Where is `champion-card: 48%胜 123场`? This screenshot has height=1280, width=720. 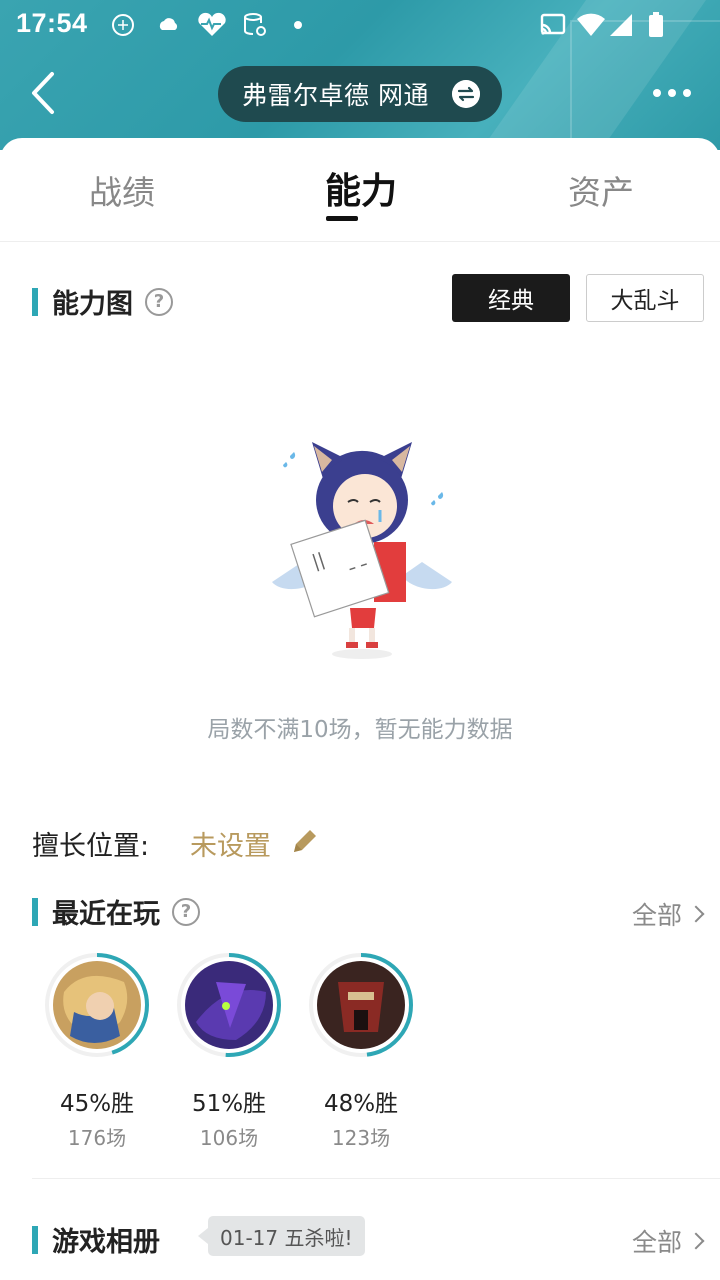
champion-card: 48%胜 123场 is located at coordinates (361, 1051).